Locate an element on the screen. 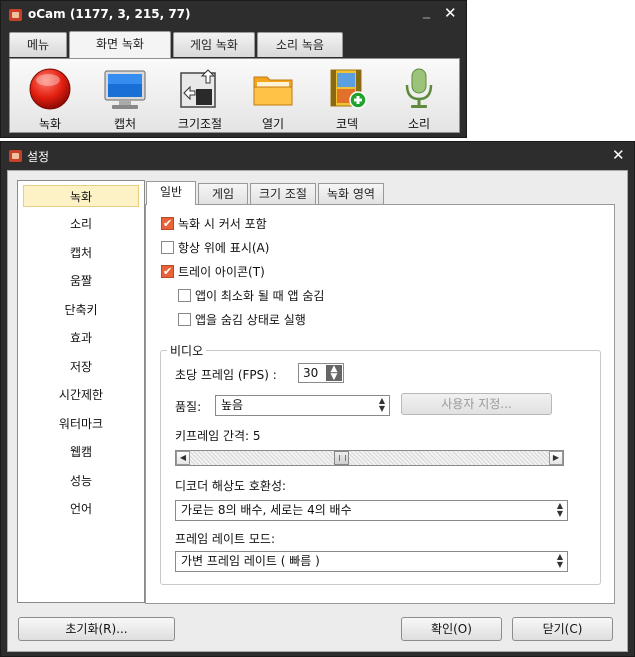 The image size is (635, 657). record-button: 녹화 is located at coordinates (50, 97).